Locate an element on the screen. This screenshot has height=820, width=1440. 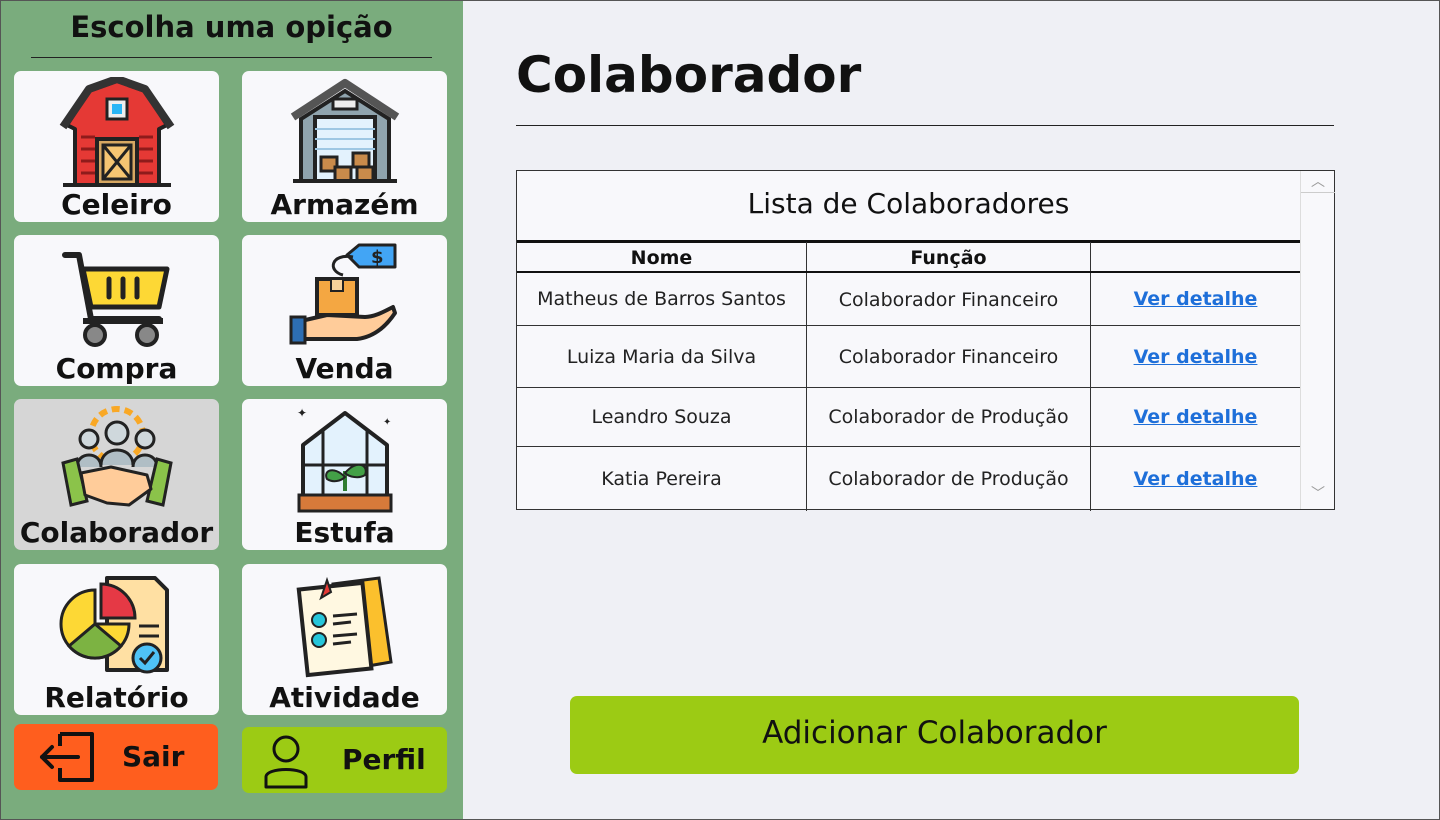
tile-label: Atividade is located at coordinates (344, 697).